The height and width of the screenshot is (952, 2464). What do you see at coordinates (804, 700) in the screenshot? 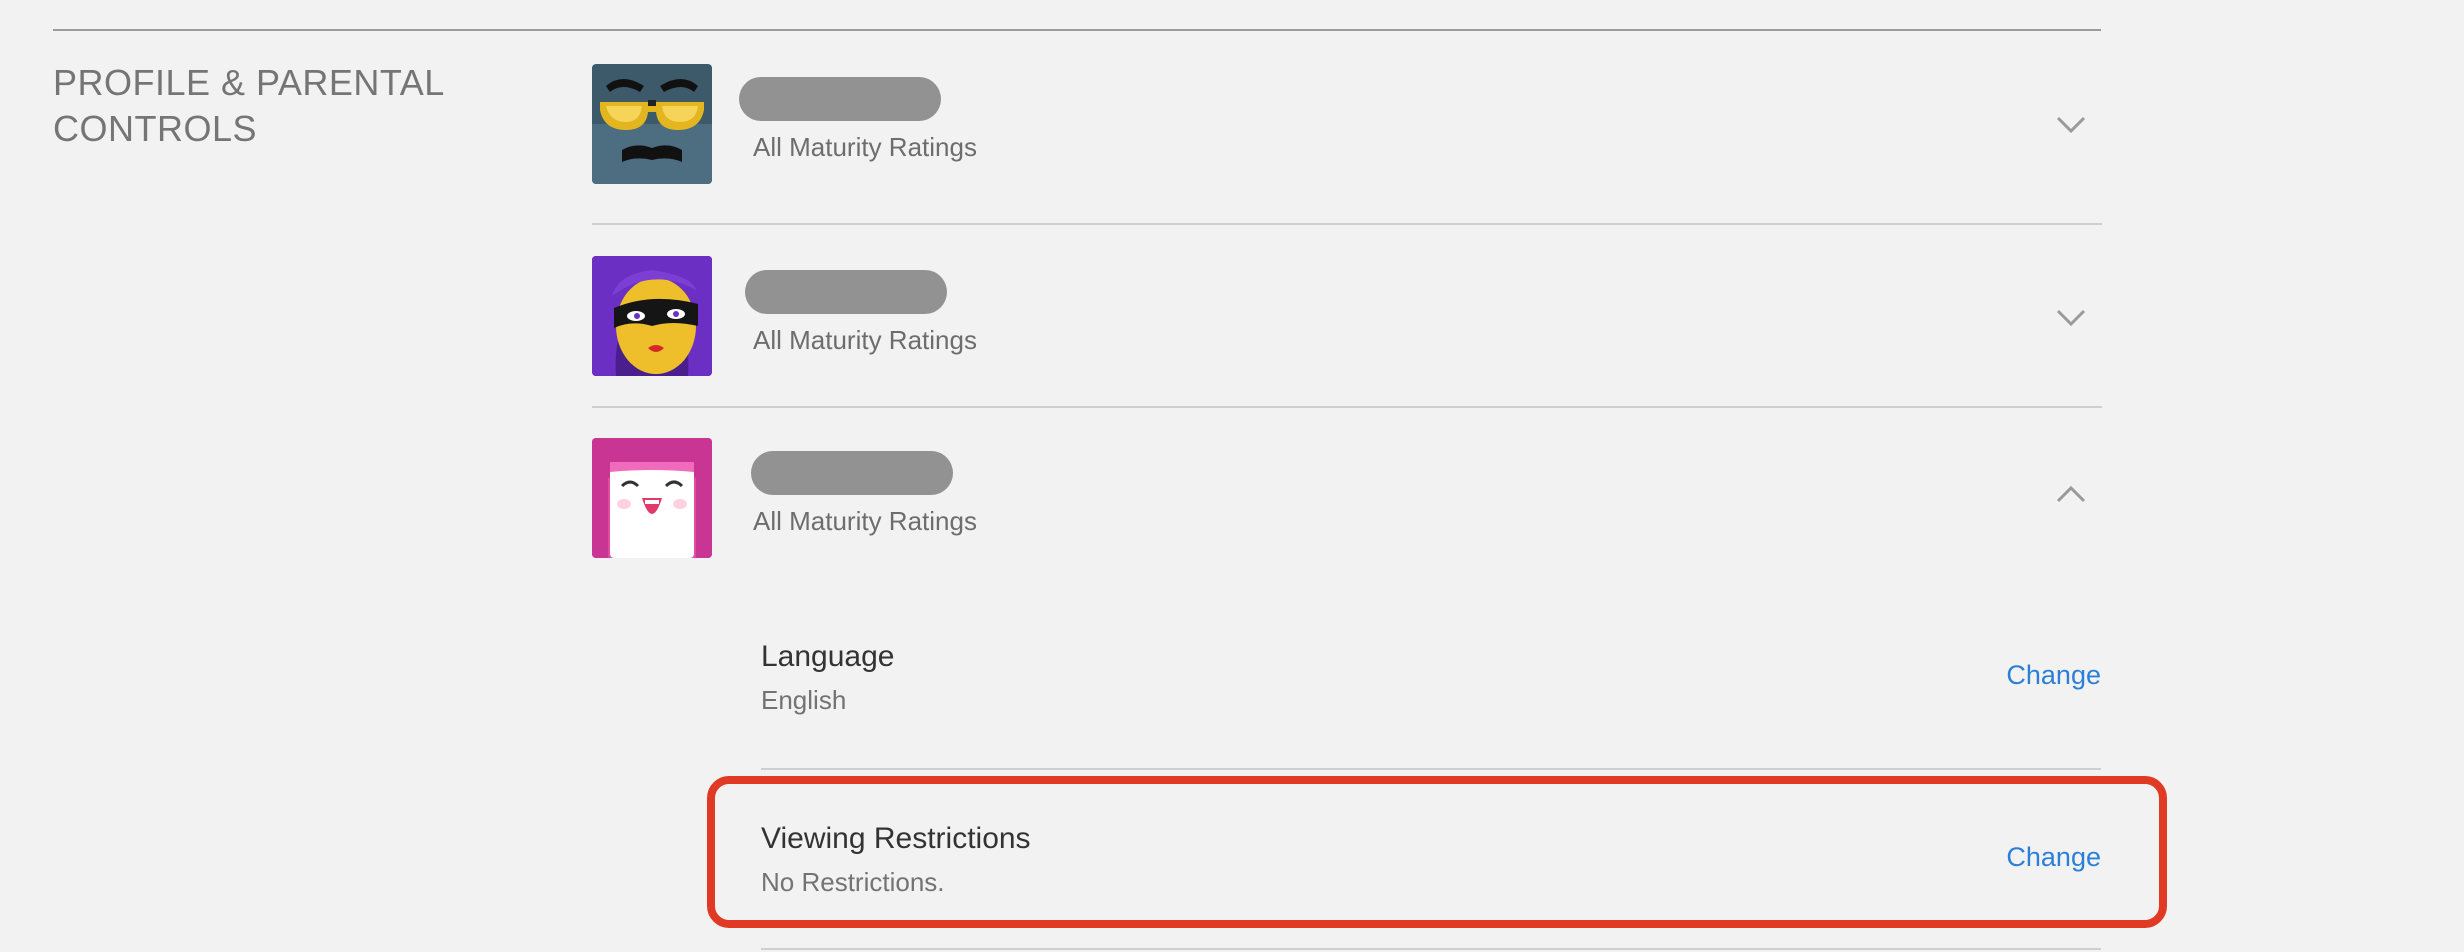
I see `setting-value: English` at bounding box center [804, 700].